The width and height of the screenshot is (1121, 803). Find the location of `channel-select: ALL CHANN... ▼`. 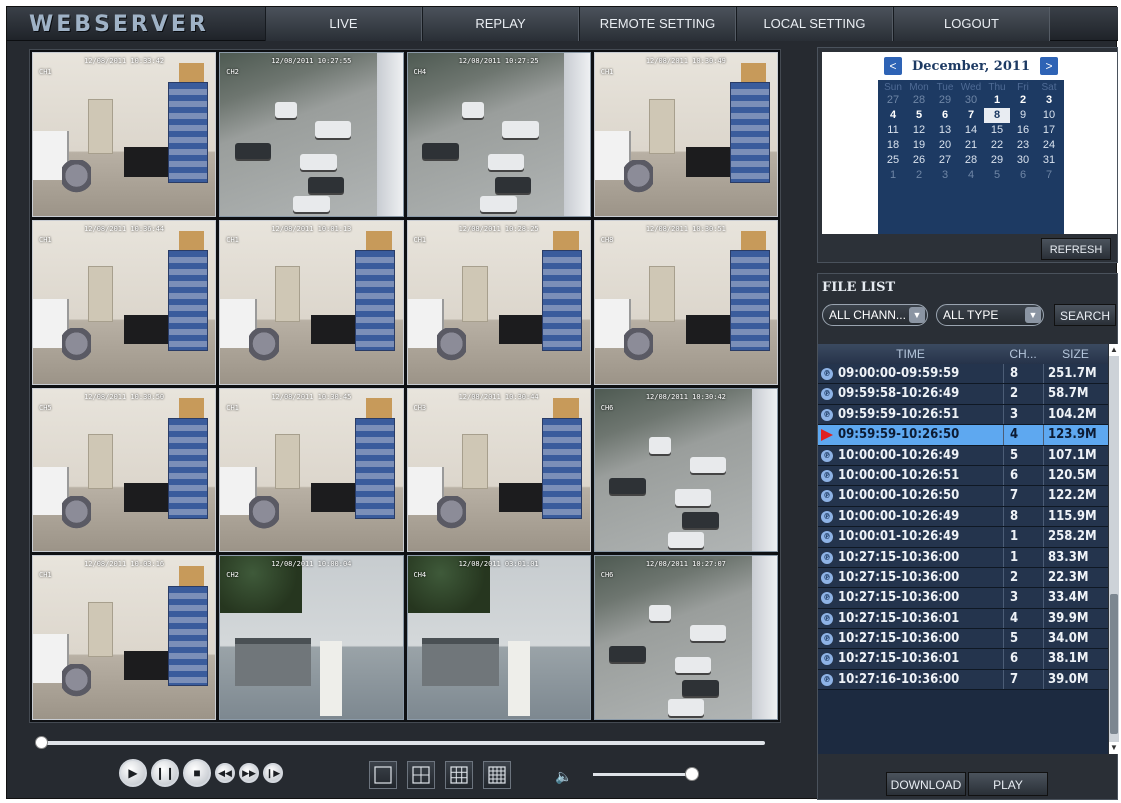

channel-select: ALL CHANN... ▼ is located at coordinates (875, 315).